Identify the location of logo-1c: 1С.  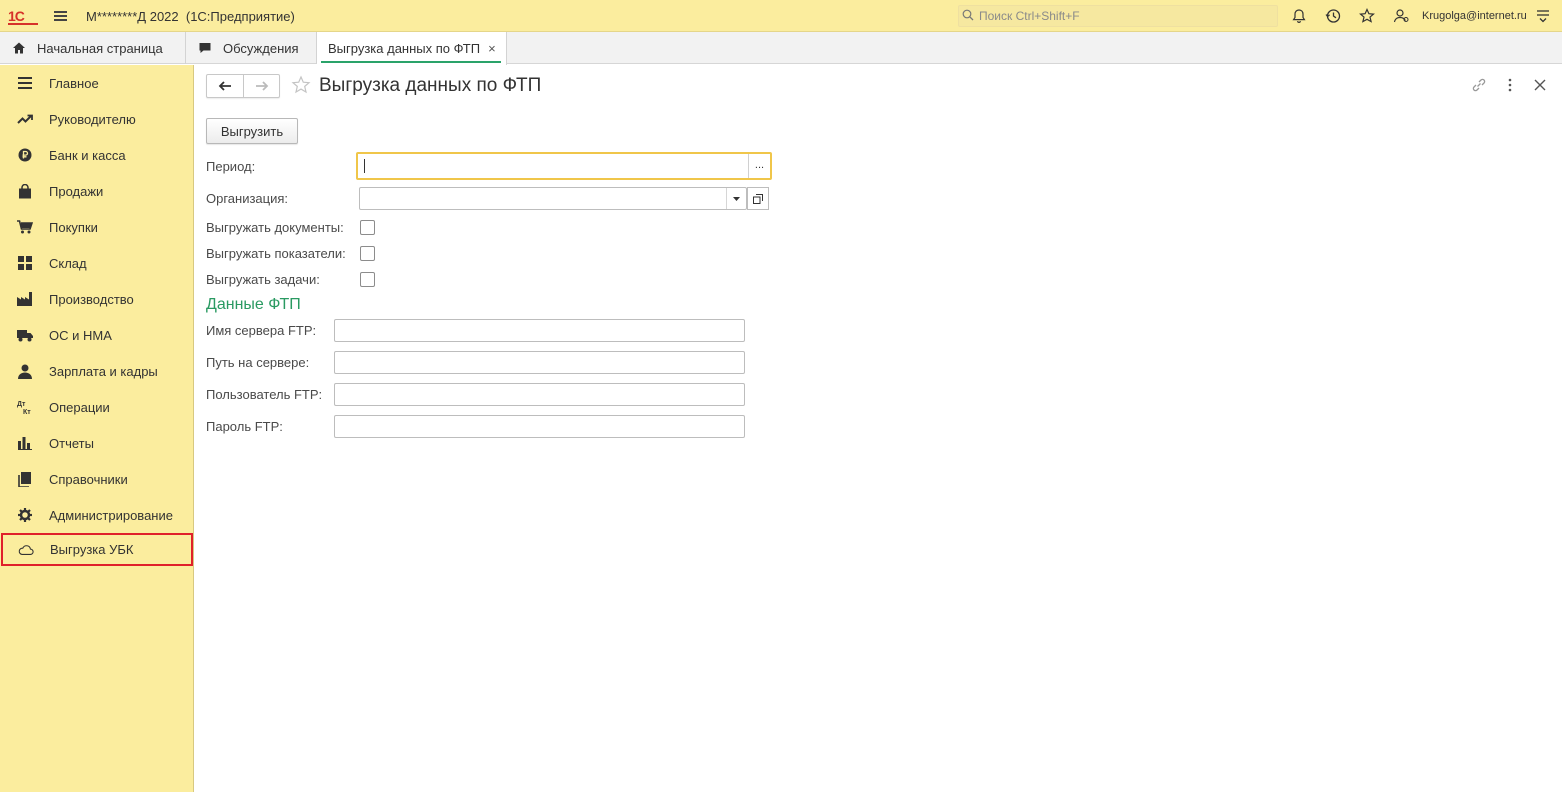
(16, 16).